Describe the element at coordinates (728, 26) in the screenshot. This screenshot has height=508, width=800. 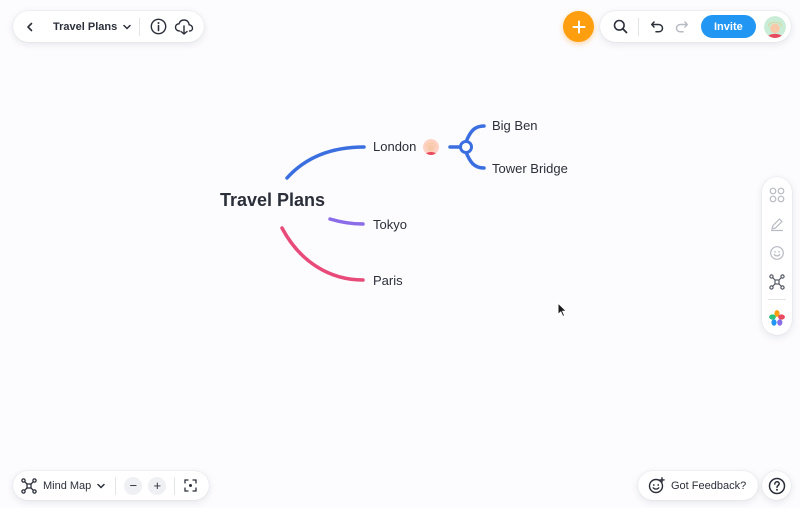
I see `invite-button: Invite` at that location.